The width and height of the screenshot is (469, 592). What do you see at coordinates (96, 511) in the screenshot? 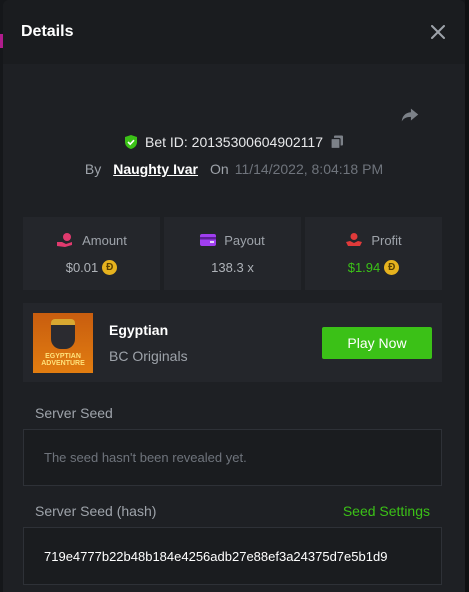
I see `server-seed-hash-label: Server Seed (hash)` at bounding box center [96, 511].